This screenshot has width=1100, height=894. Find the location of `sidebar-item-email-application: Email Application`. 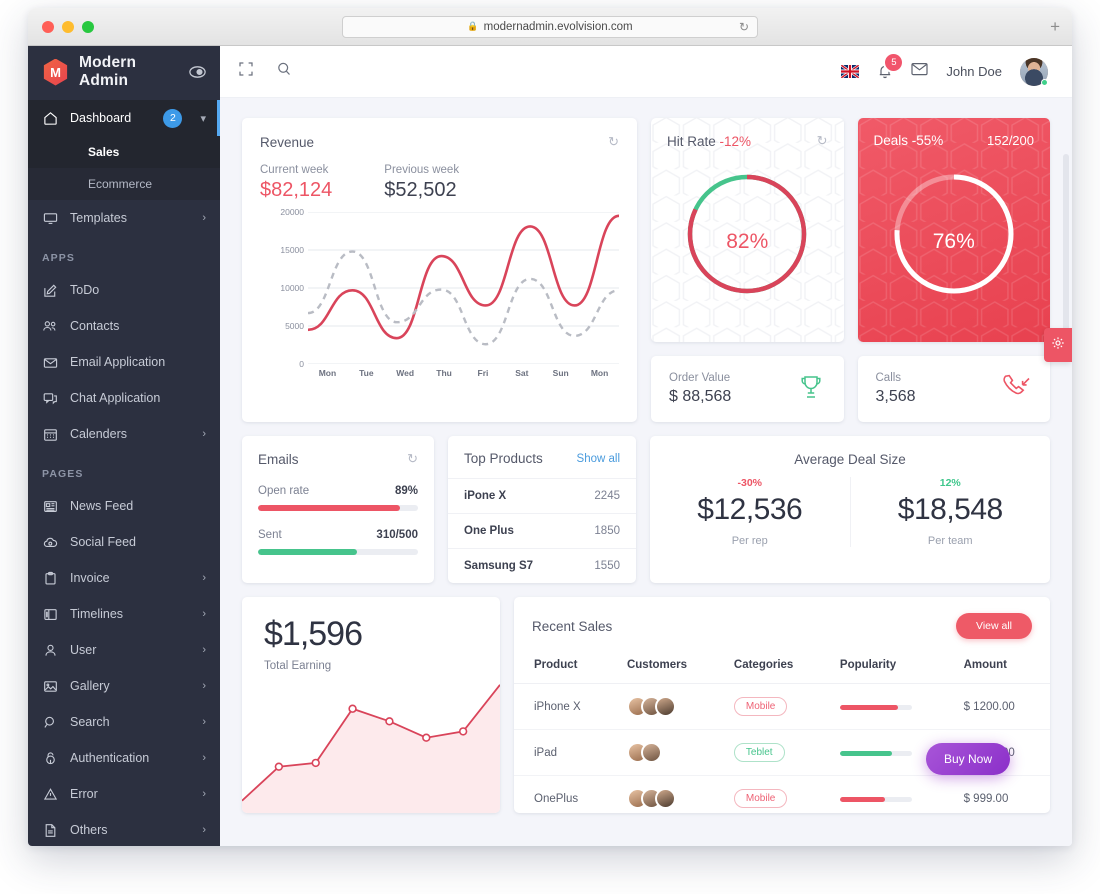

sidebar-item-email-application: Email Application is located at coordinates (124, 362).